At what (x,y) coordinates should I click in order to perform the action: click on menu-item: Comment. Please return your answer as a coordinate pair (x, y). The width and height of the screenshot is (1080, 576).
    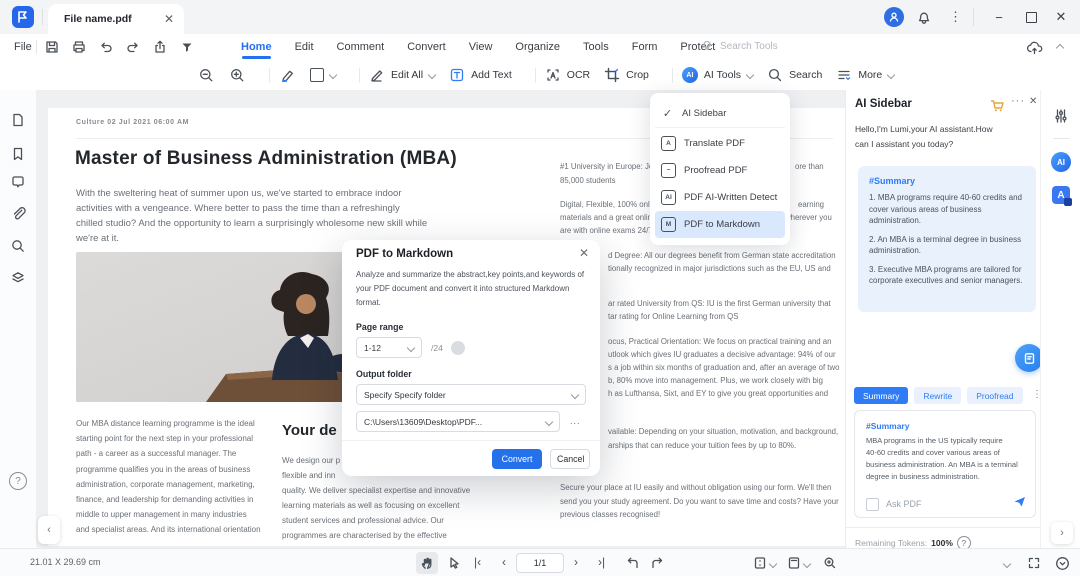
    Looking at the image, I should click on (361, 47).